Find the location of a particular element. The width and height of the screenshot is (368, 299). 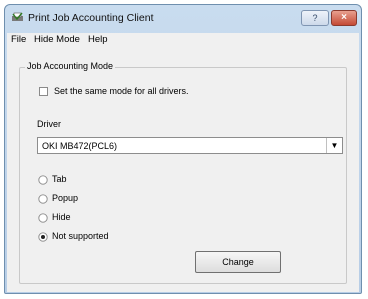

driver-label: Driver is located at coordinates (49, 124).